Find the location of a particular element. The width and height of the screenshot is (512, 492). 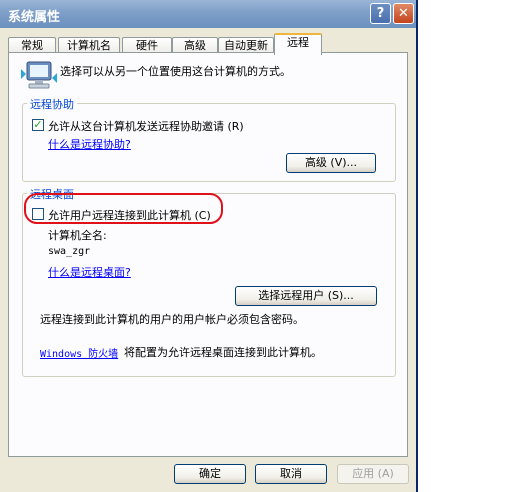

close-button: ✕ is located at coordinates (403, 13).